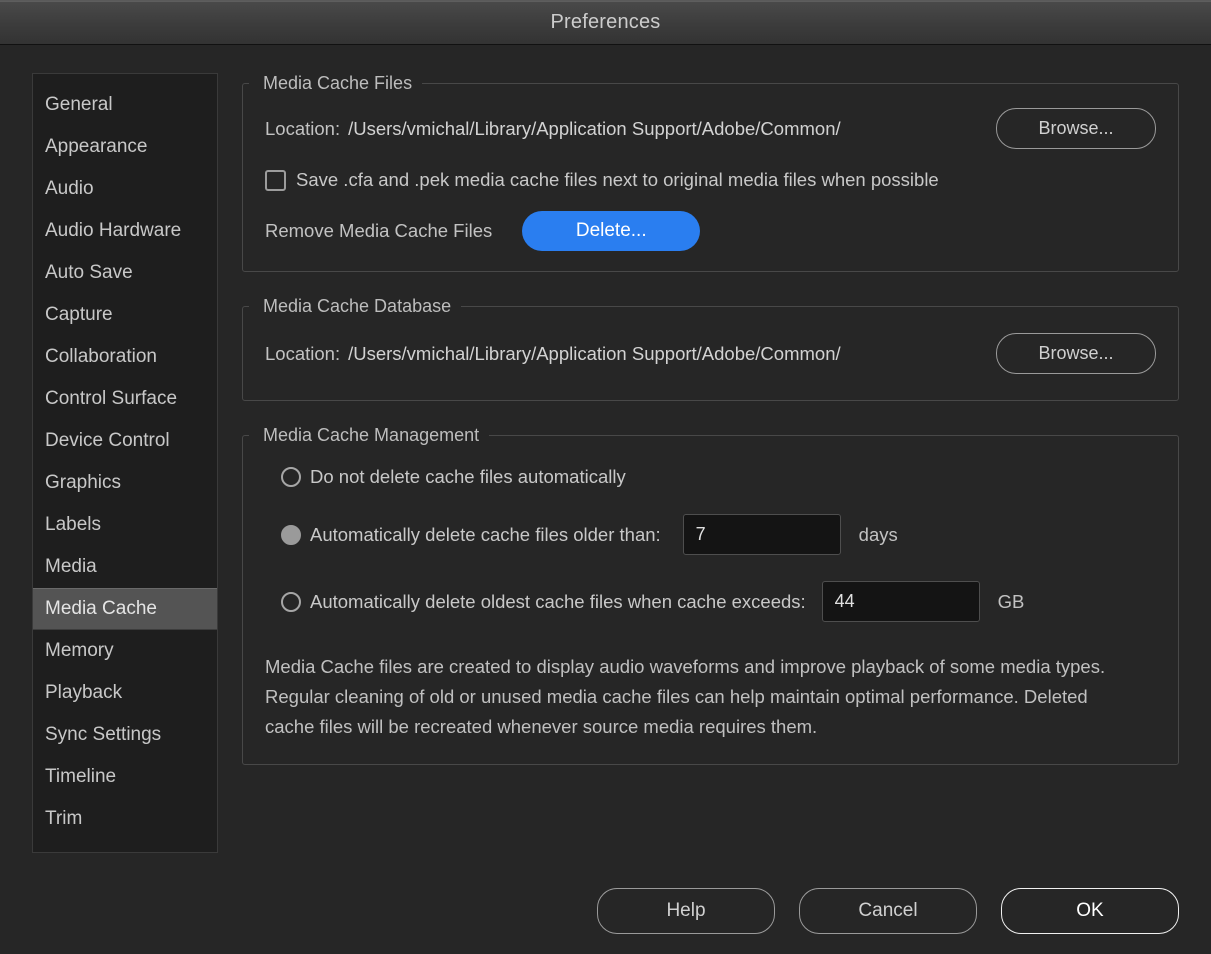 This screenshot has width=1211, height=954. Describe the element at coordinates (125, 273) in the screenshot. I see `sidebar-item-auto-save: Auto Save` at that location.